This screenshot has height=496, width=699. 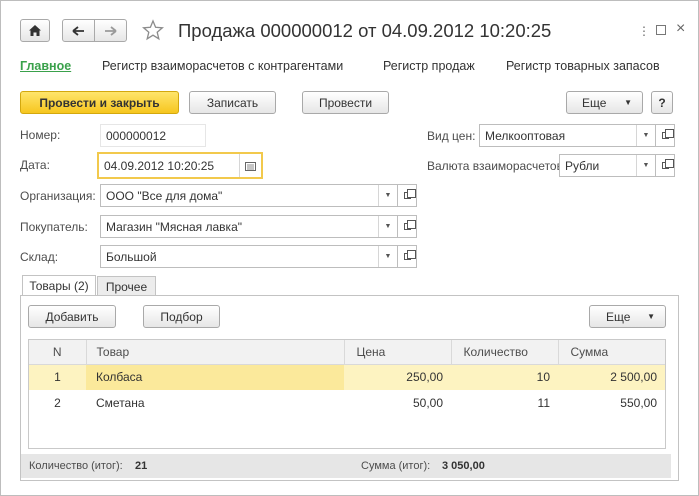 What do you see at coordinates (250, 165) in the screenshot?
I see `calendar-icon` at bounding box center [250, 165].